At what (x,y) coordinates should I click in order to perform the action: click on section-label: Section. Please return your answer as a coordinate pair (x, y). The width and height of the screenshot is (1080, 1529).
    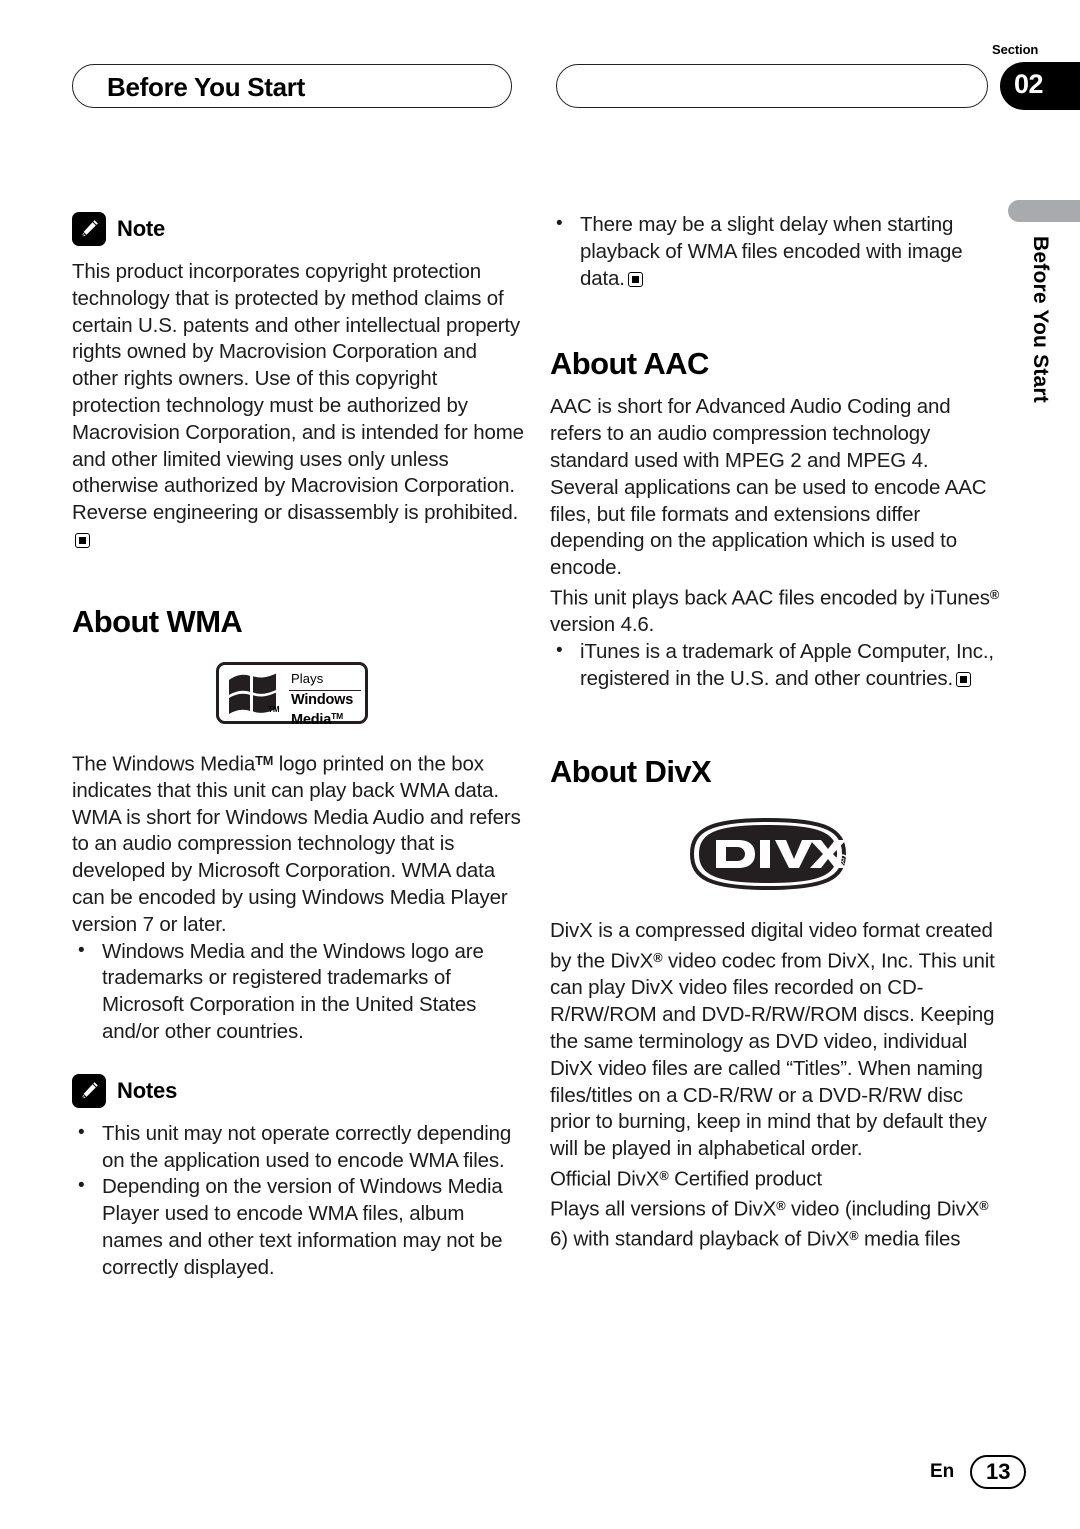
    Looking at the image, I should click on (1015, 49).